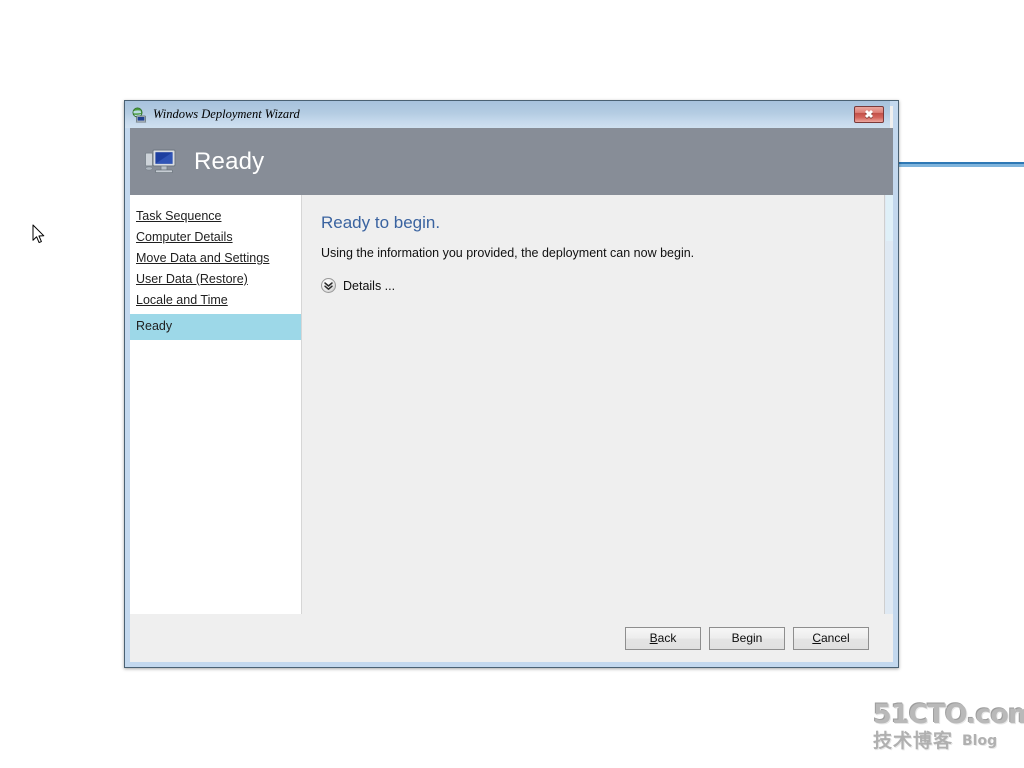 The height and width of the screenshot is (768, 1024). Describe the element at coordinates (913, 741) in the screenshot. I see `watermark-chinese-text: 技术博客` at that location.